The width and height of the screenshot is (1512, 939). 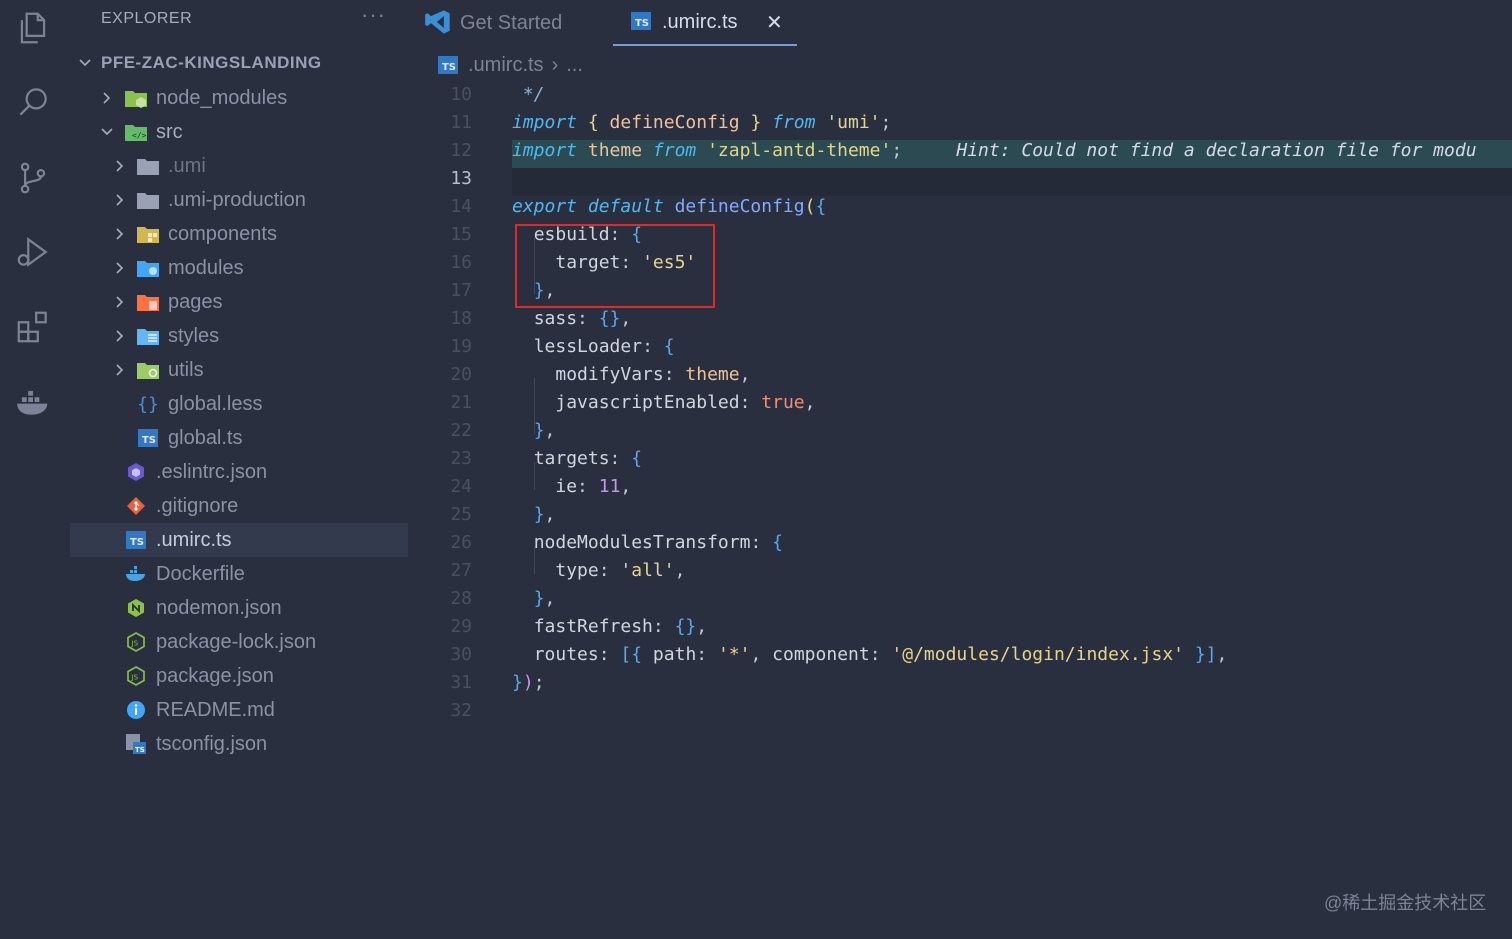 I want to click on tab-bar: Get Started TS .umirc.ts ✕, so click(x=961, y=23).